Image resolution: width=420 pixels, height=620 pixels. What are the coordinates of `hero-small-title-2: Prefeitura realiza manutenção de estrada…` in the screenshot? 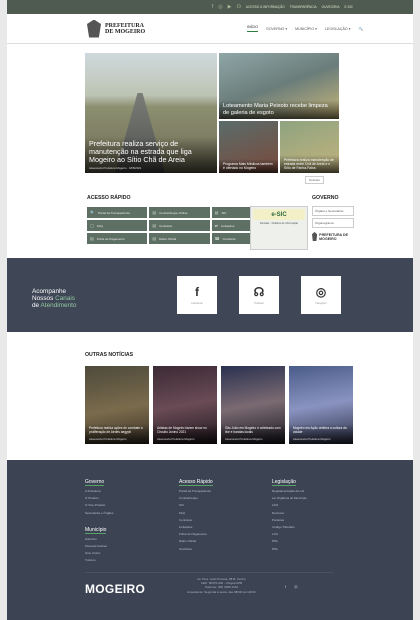 It's located at (309, 164).